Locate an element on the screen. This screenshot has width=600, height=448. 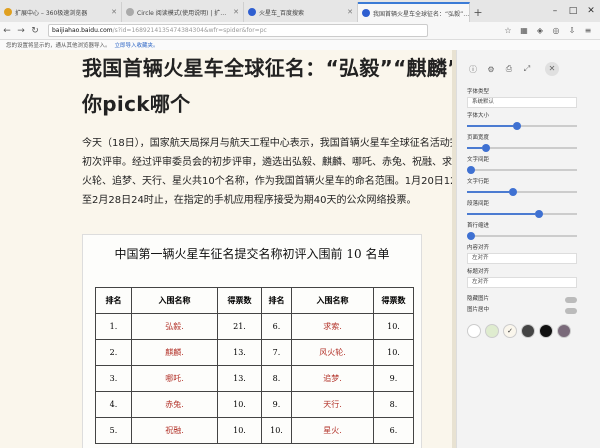
rank-cell: 8. is located at coordinates (276, 378).